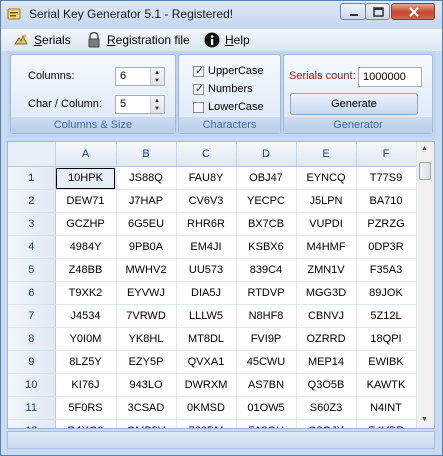 This screenshot has width=443, height=456. I want to click on serial-cell: EZY5P, so click(146, 362).